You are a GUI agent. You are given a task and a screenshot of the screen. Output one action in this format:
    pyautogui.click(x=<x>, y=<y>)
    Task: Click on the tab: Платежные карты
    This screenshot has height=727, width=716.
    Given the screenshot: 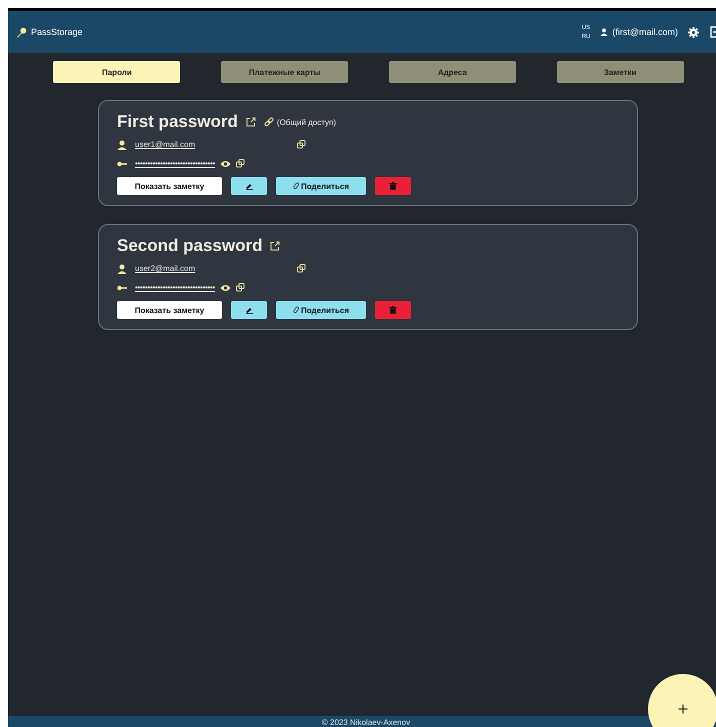 What is the action you would take?
    pyautogui.click(x=284, y=72)
    